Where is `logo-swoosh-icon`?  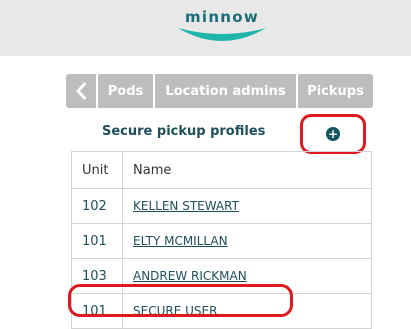
logo-swoosh-icon is located at coordinates (222, 34).